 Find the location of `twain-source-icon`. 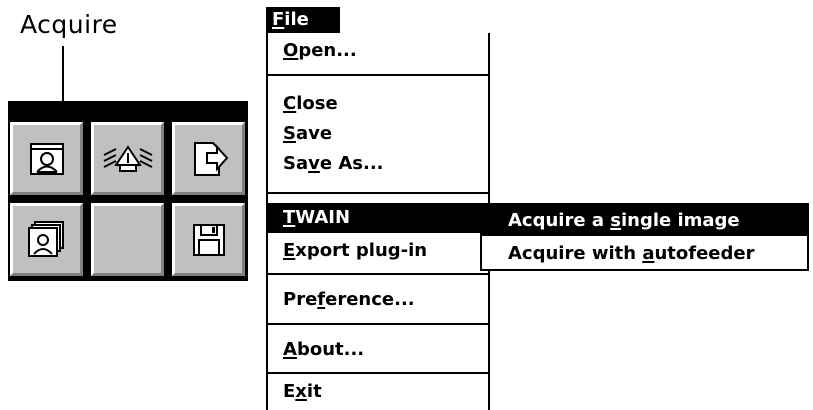

twain-source-icon is located at coordinates (127, 158).